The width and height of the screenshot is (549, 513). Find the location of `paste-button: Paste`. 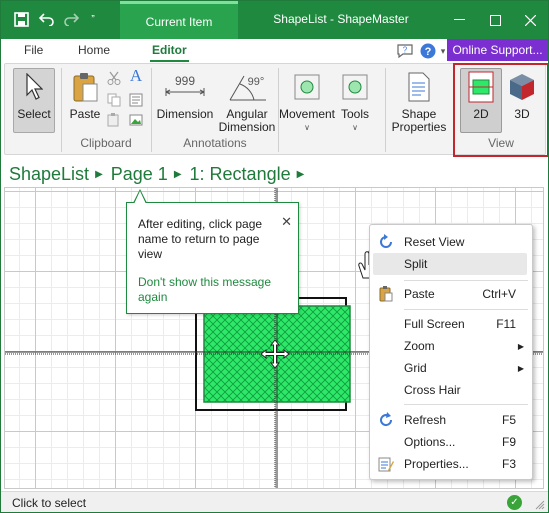

paste-button: Paste is located at coordinates (85, 95).